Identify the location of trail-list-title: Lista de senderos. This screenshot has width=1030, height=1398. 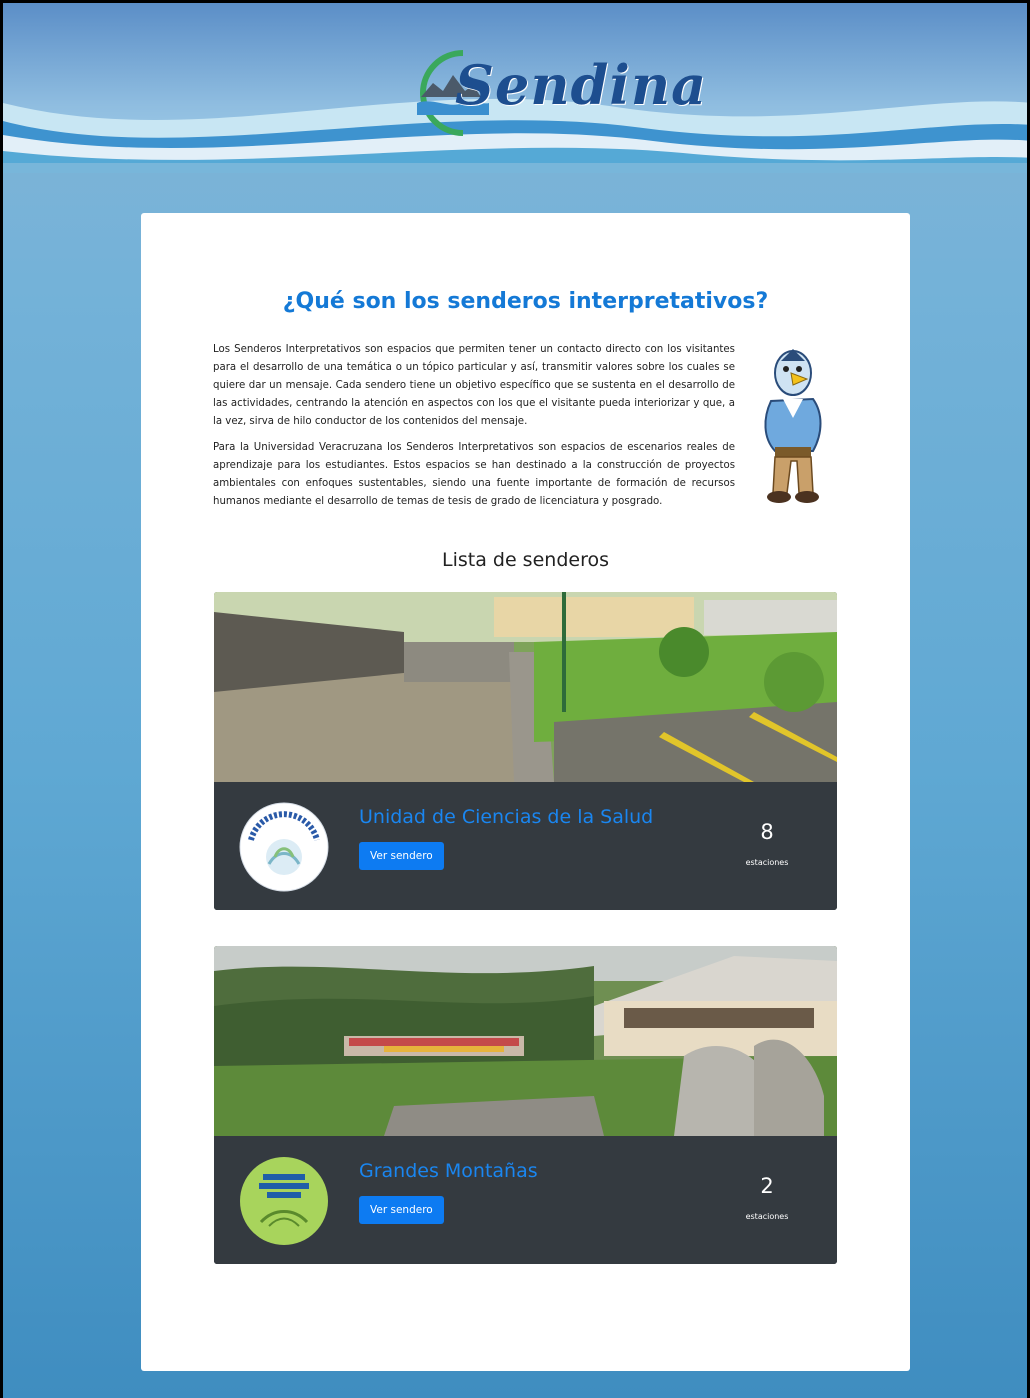
(525, 560).